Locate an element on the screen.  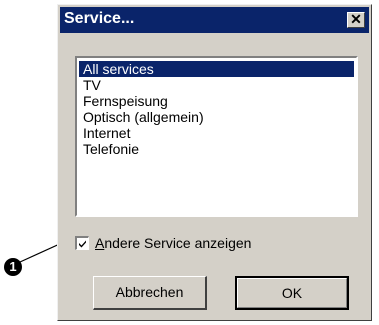
checkmark-icon is located at coordinates (82, 244).